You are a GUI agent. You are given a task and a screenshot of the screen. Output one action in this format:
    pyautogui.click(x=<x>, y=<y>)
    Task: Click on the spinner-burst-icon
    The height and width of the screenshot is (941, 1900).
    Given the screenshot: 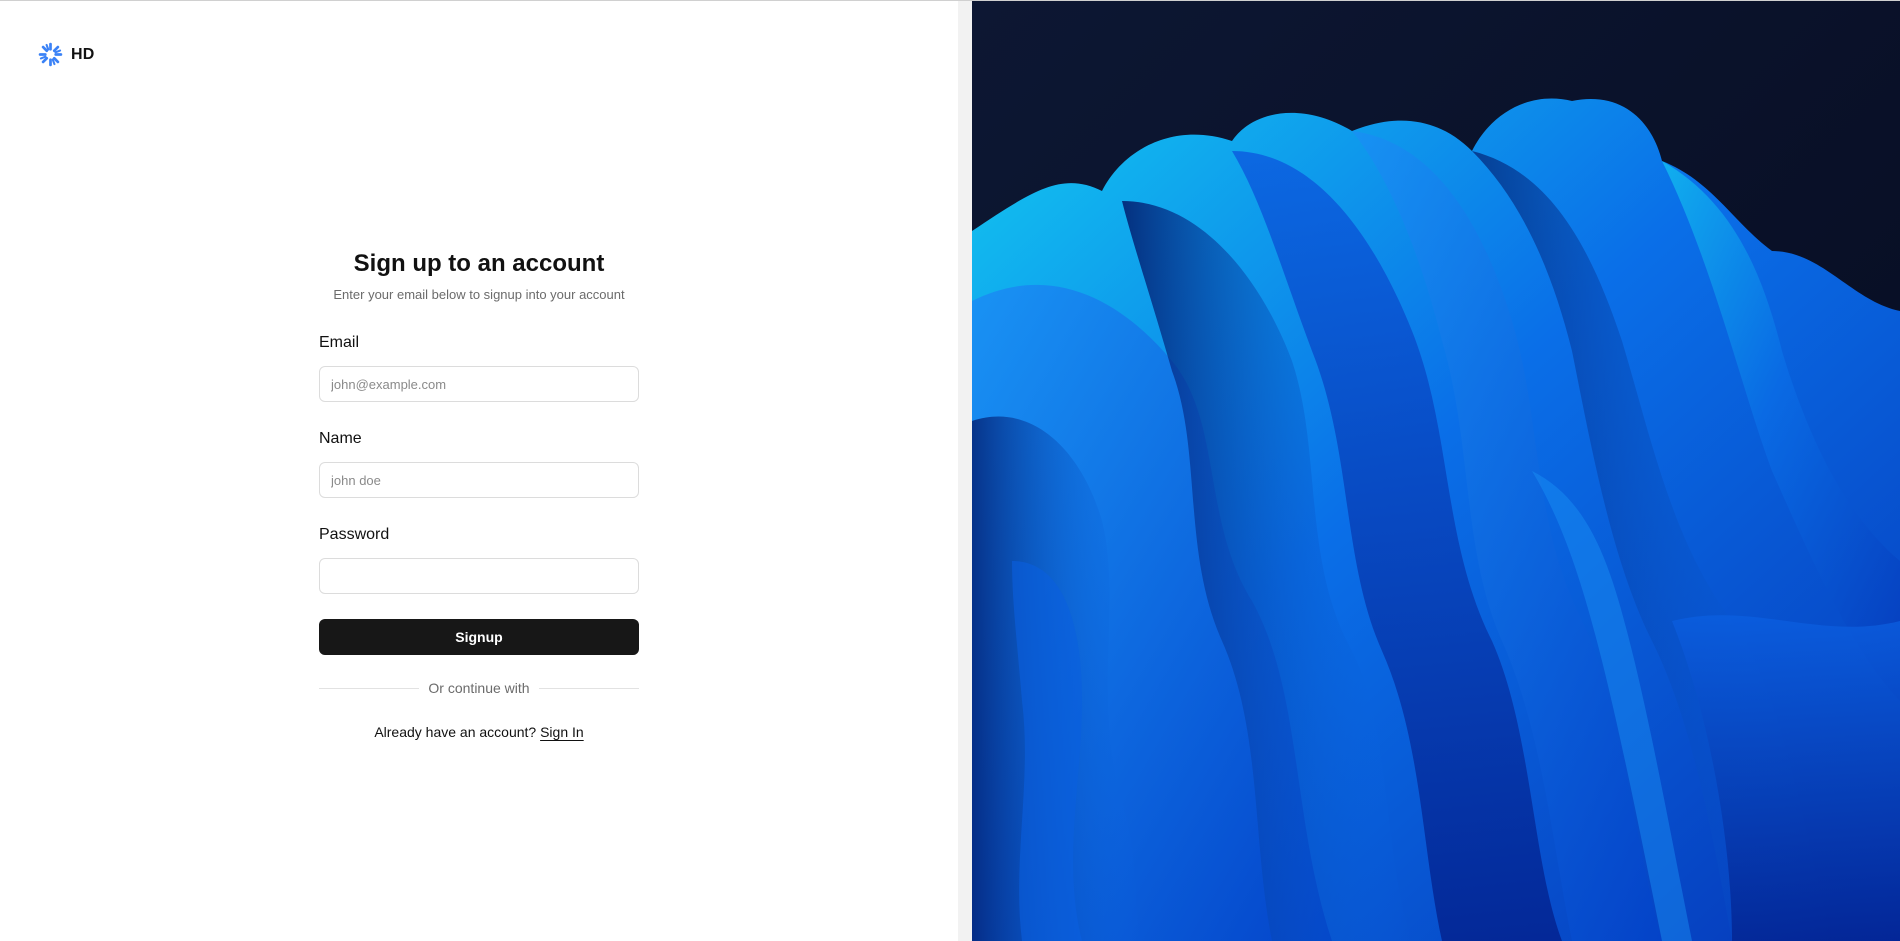 What is the action you would take?
    pyautogui.click(x=50, y=54)
    